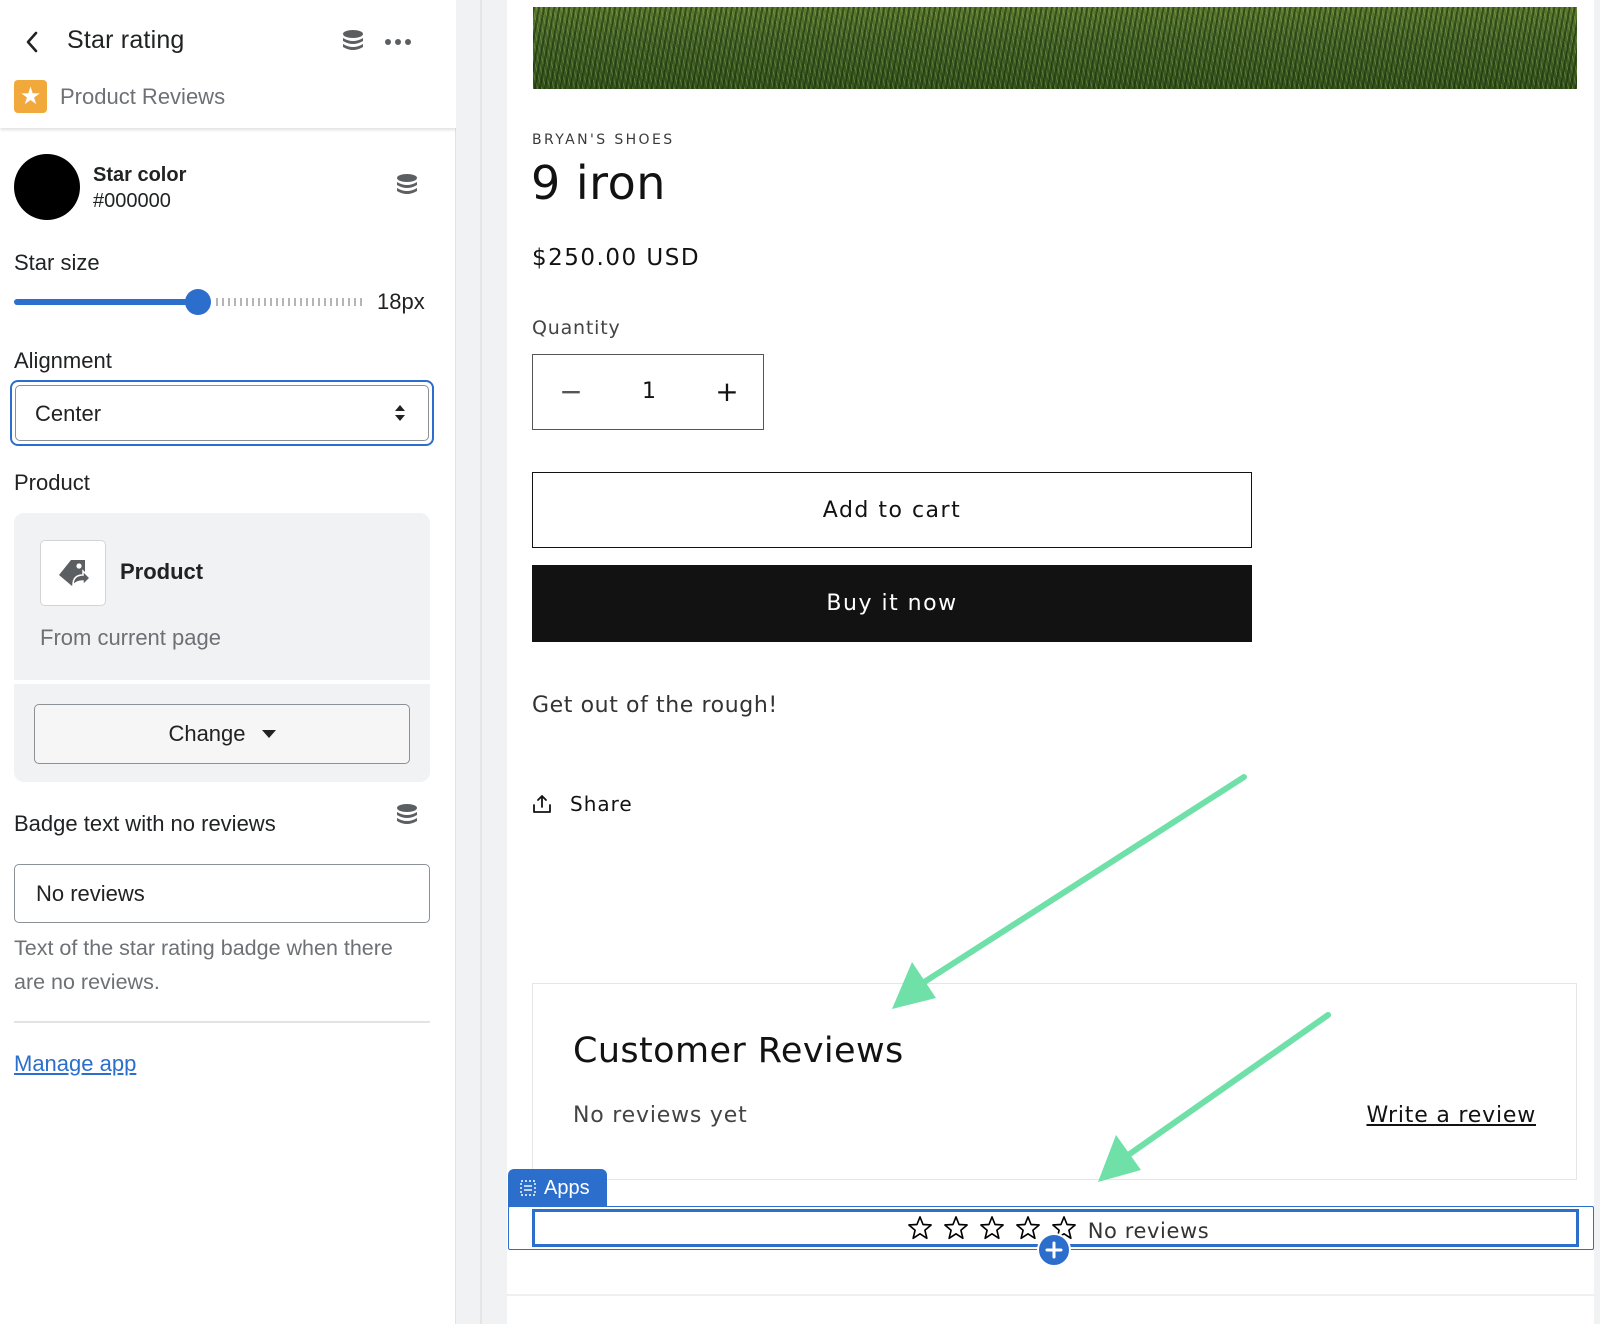 The image size is (1600, 1324). I want to click on star-icon: ★, so click(30, 96).